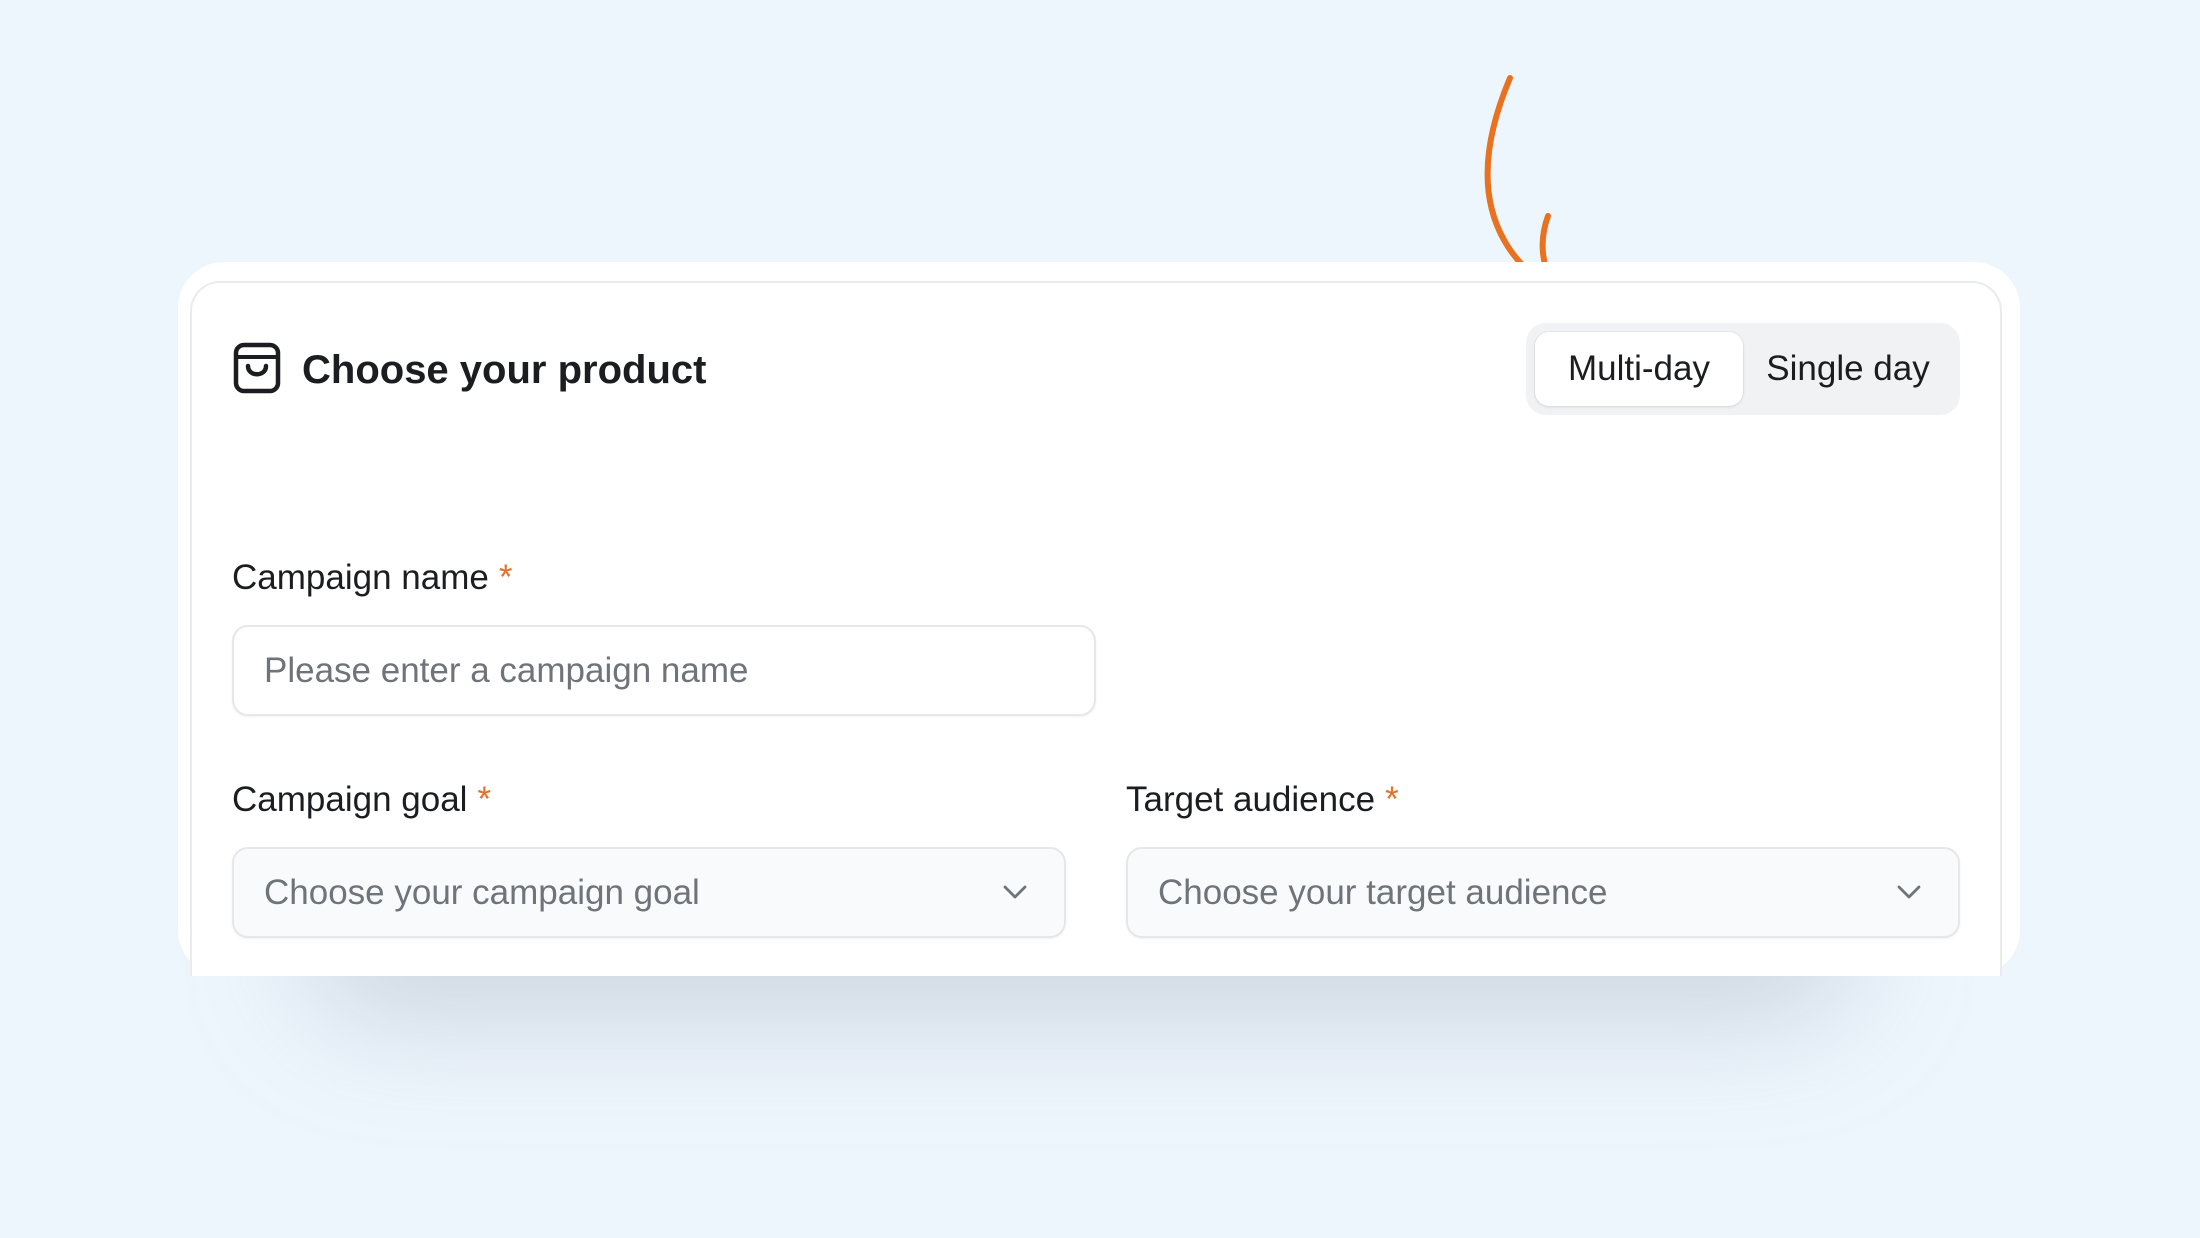 The width and height of the screenshot is (2200, 1238). I want to click on multi-day-option: Multi-day, so click(1639, 369).